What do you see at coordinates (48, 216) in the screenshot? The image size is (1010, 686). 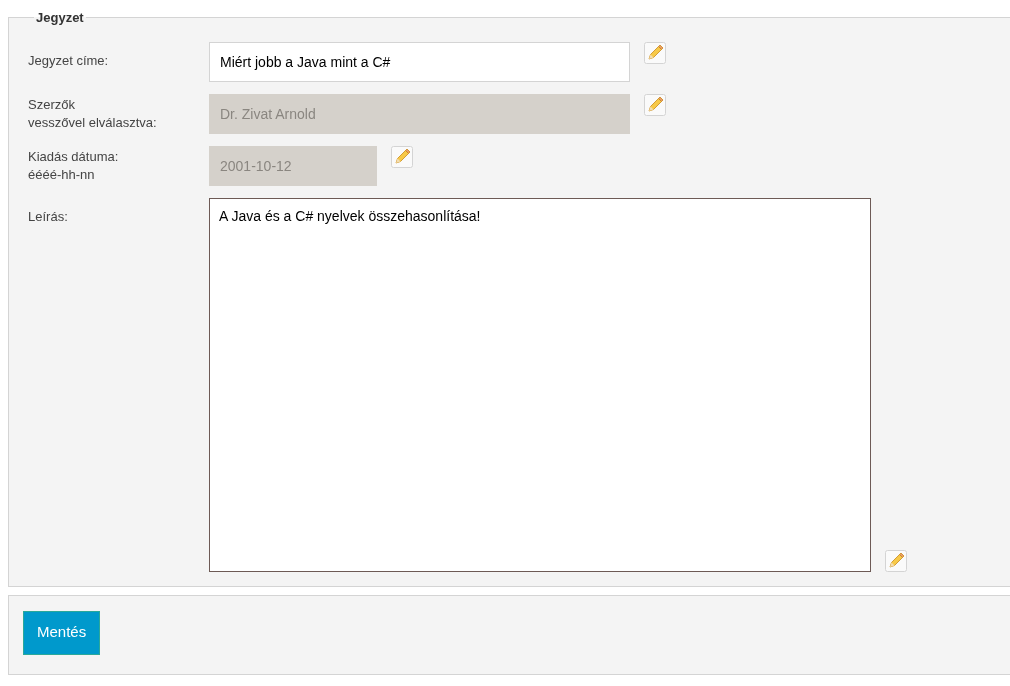 I see `field-label: Leírás:` at bounding box center [48, 216].